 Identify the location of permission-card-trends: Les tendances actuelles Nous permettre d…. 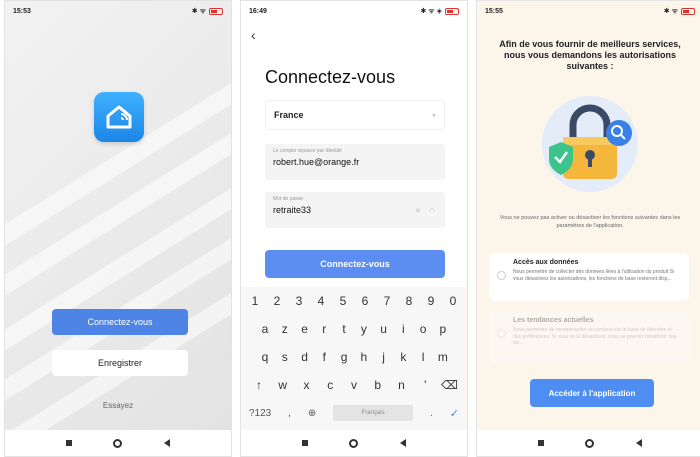
(589, 337).